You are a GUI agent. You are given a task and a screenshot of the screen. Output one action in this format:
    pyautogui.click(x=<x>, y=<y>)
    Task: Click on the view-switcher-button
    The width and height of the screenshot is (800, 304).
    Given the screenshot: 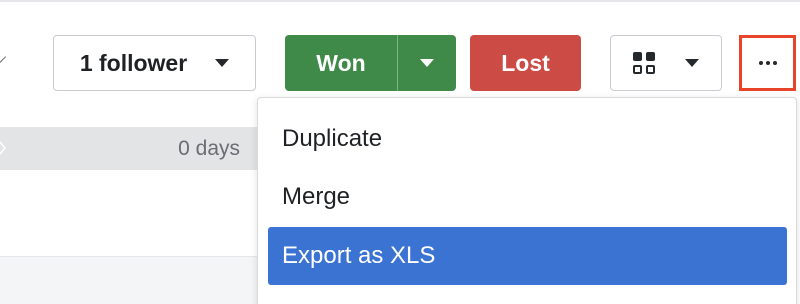 What is the action you would take?
    pyautogui.click(x=666, y=63)
    